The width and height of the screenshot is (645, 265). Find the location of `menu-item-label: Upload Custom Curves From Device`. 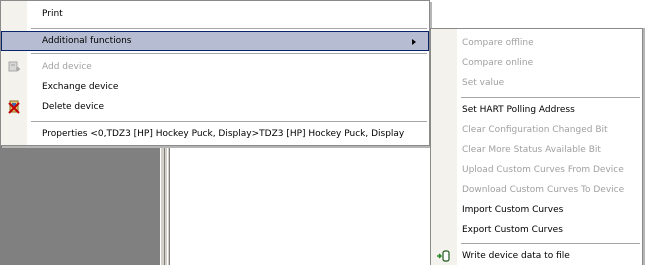

menu-item-label: Upload Custom Curves From Device is located at coordinates (543, 170).